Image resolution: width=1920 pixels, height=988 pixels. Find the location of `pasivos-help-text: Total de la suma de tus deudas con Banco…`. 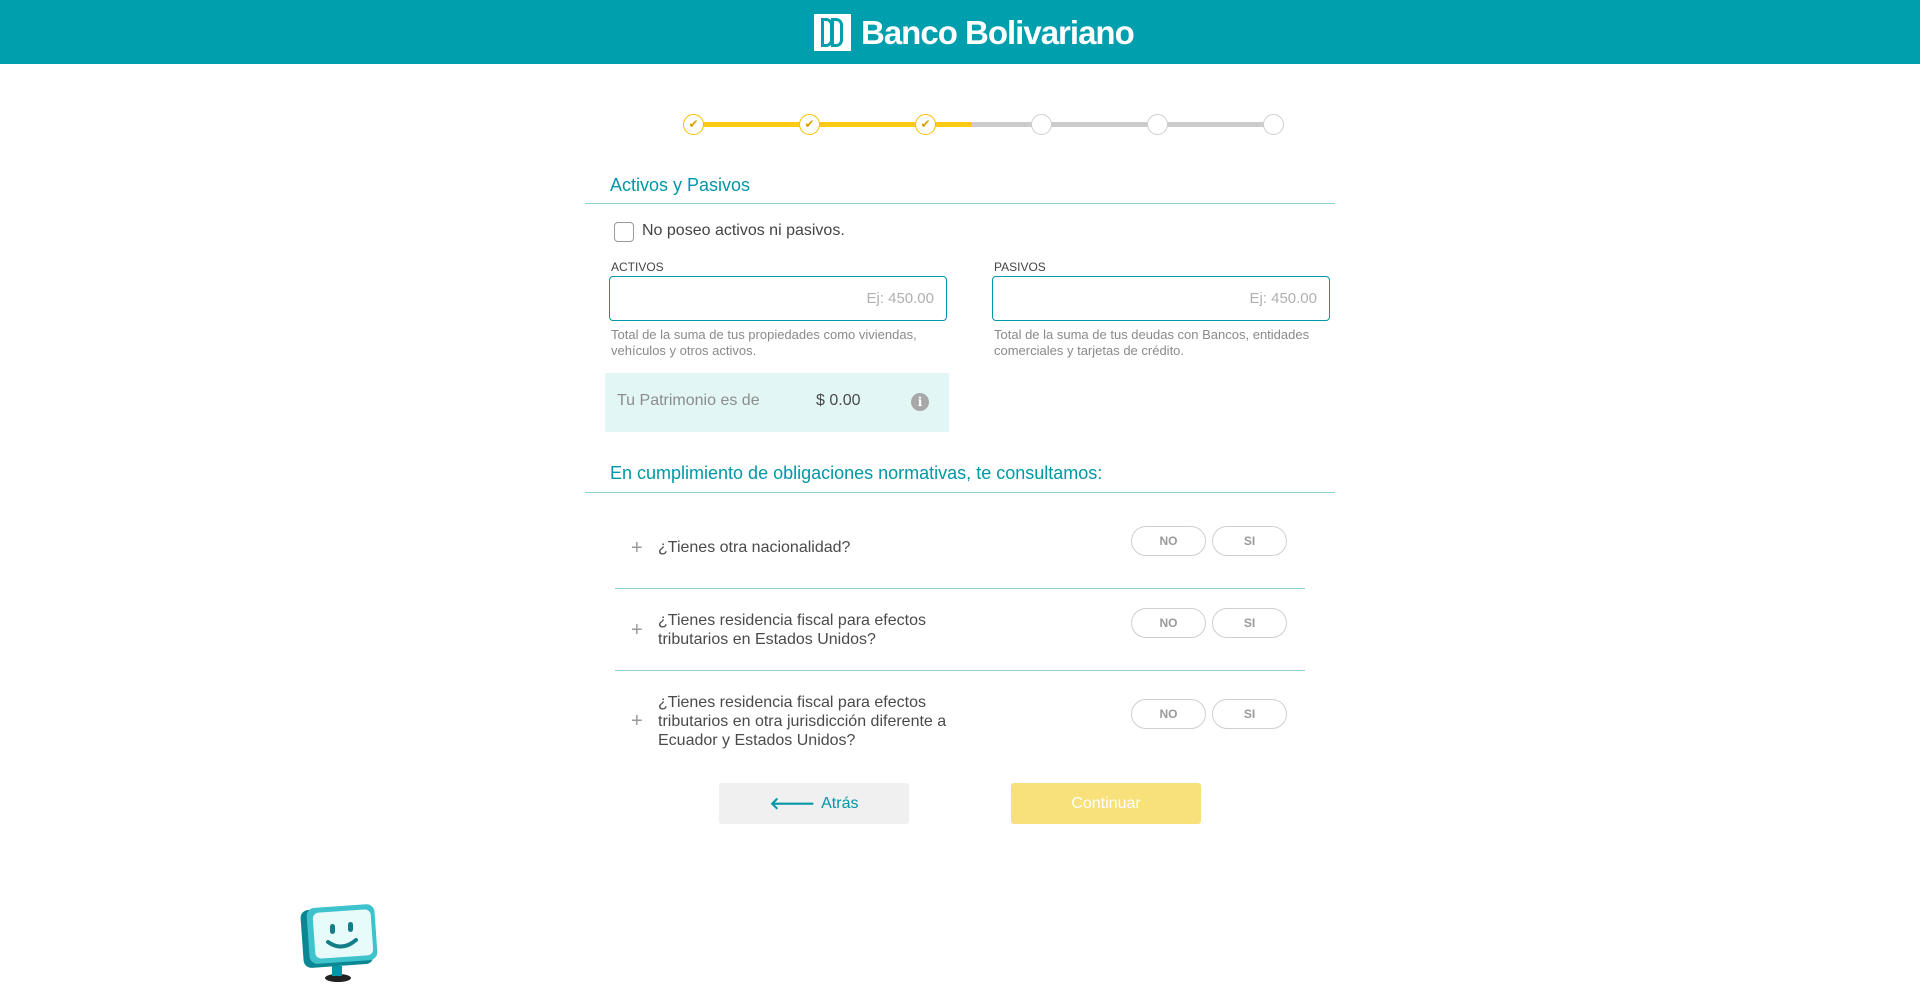

pasivos-help-text: Total de la suma de tus deudas con Banco… is located at coordinates (1152, 342).